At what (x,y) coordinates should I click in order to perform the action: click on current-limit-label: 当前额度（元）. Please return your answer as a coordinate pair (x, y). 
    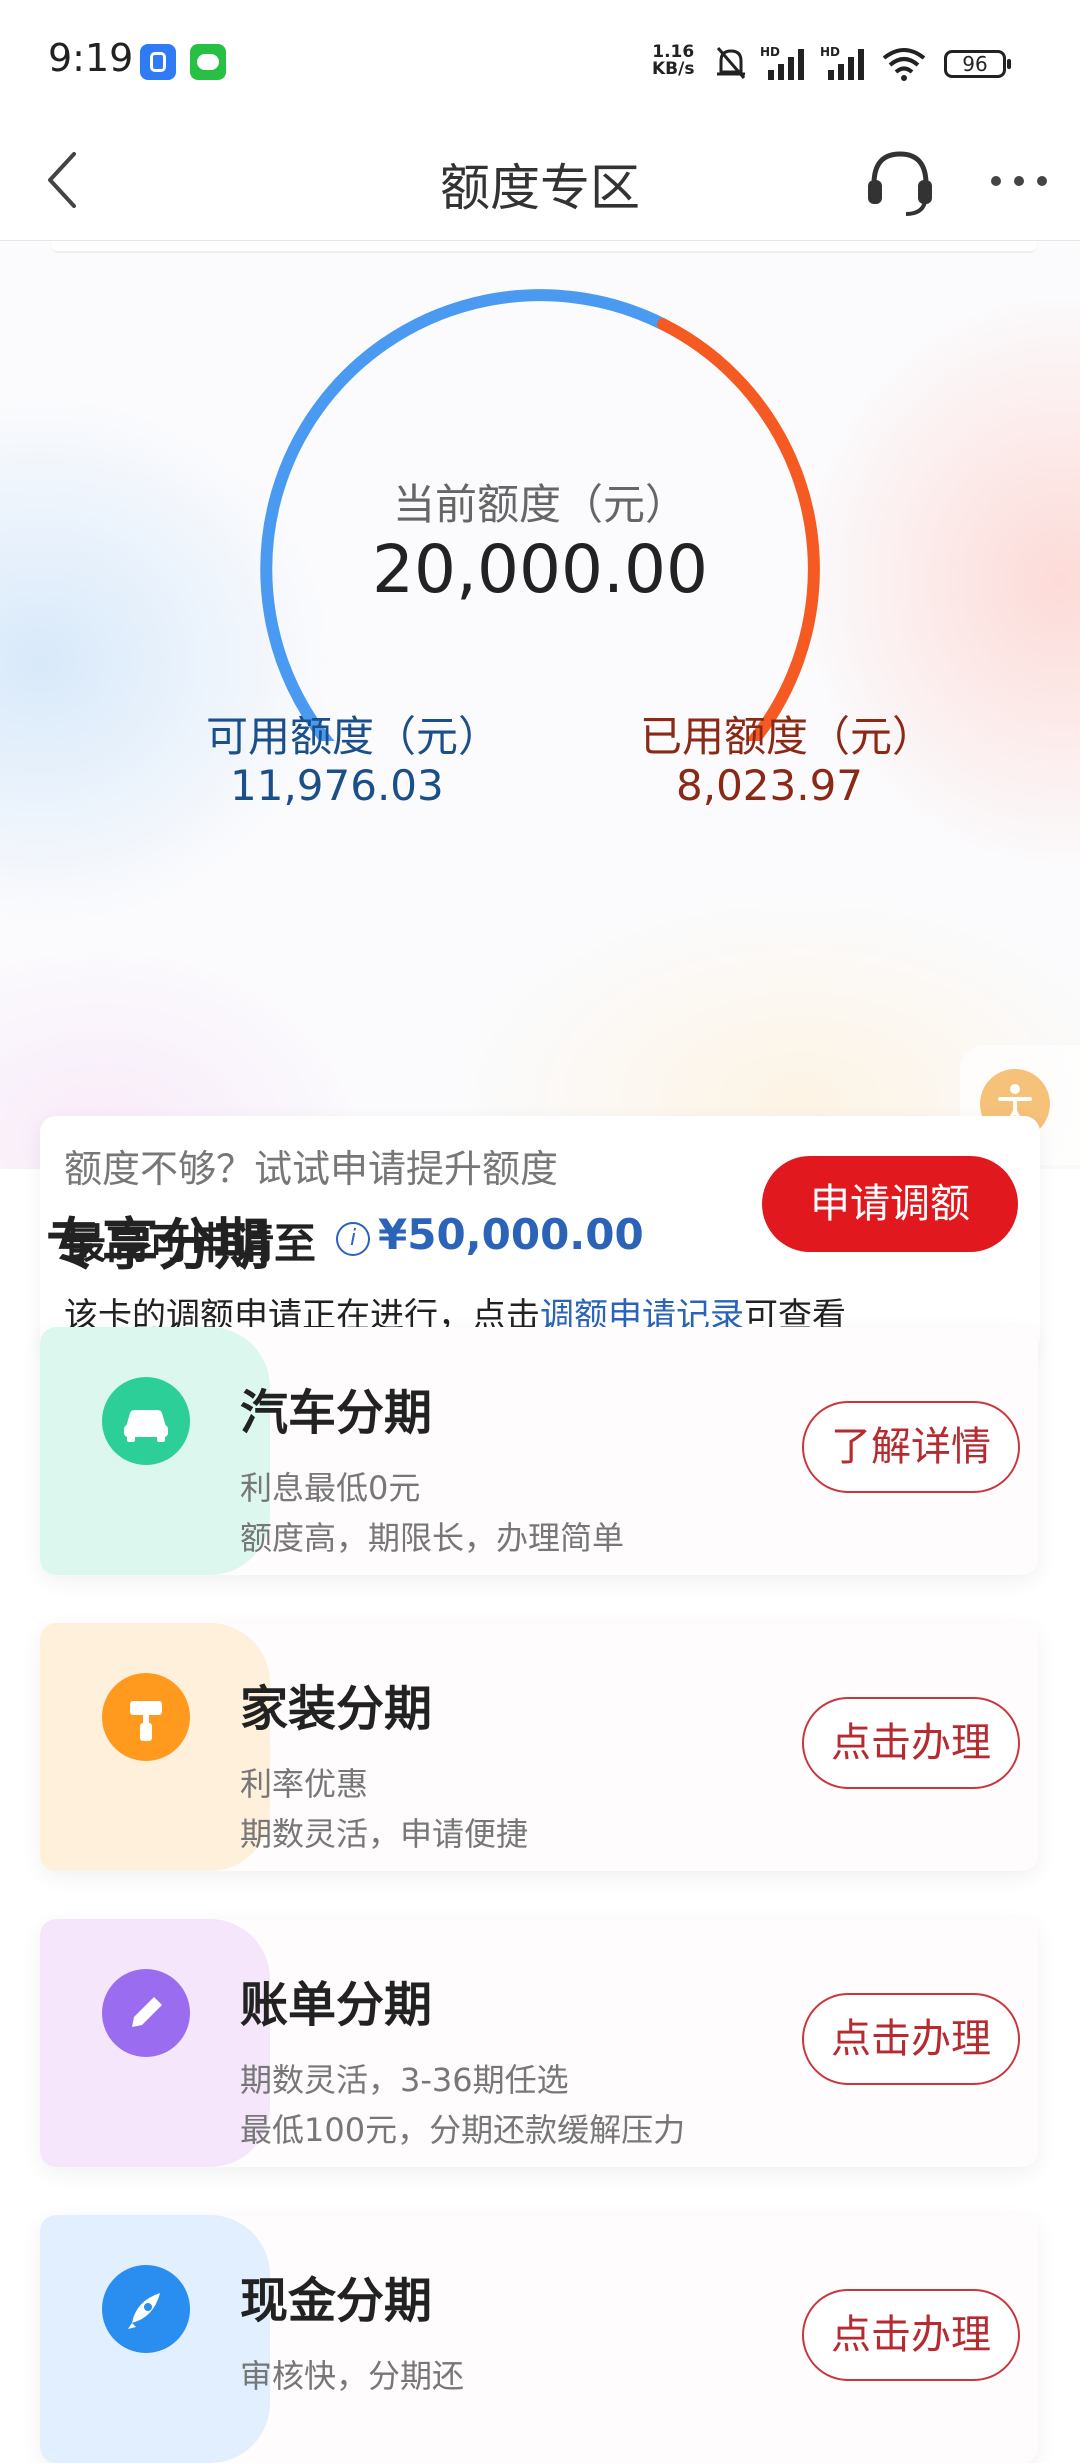
    Looking at the image, I should click on (539, 504).